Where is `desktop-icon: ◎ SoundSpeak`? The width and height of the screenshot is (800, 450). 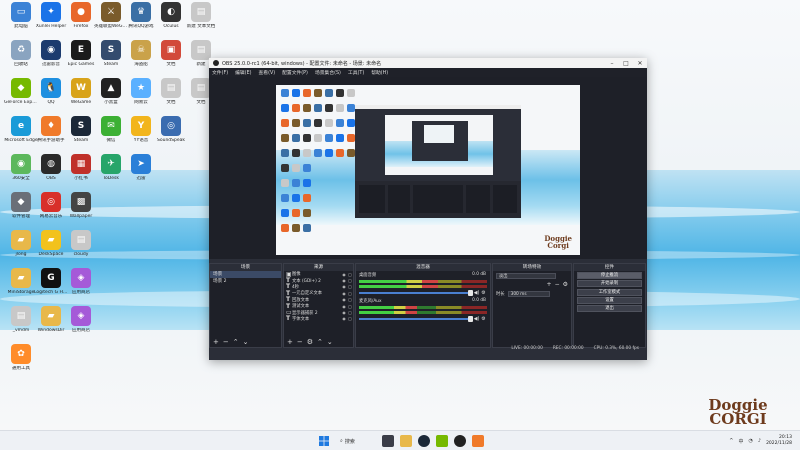
desktop-icon: ◎ SoundSpeak is located at coordinates (171, 134).